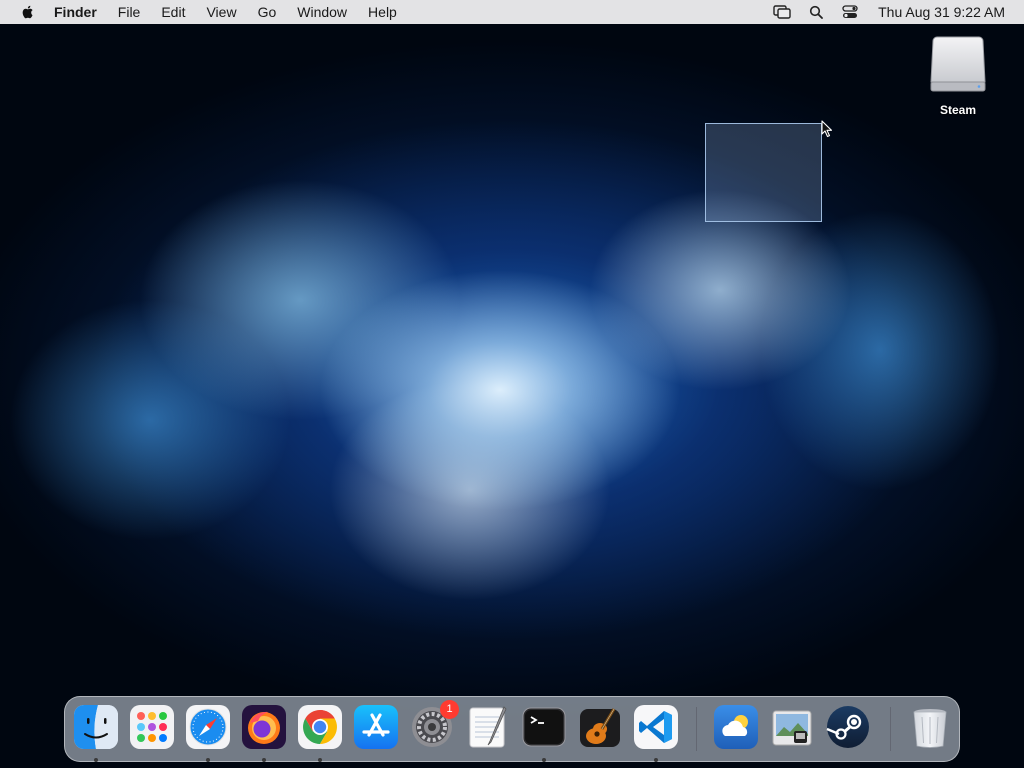  What do you see at coordinates (958, 110) in the screenshot?
I see `desktop-icon-label: Steam` at bounding box center [958, 110].